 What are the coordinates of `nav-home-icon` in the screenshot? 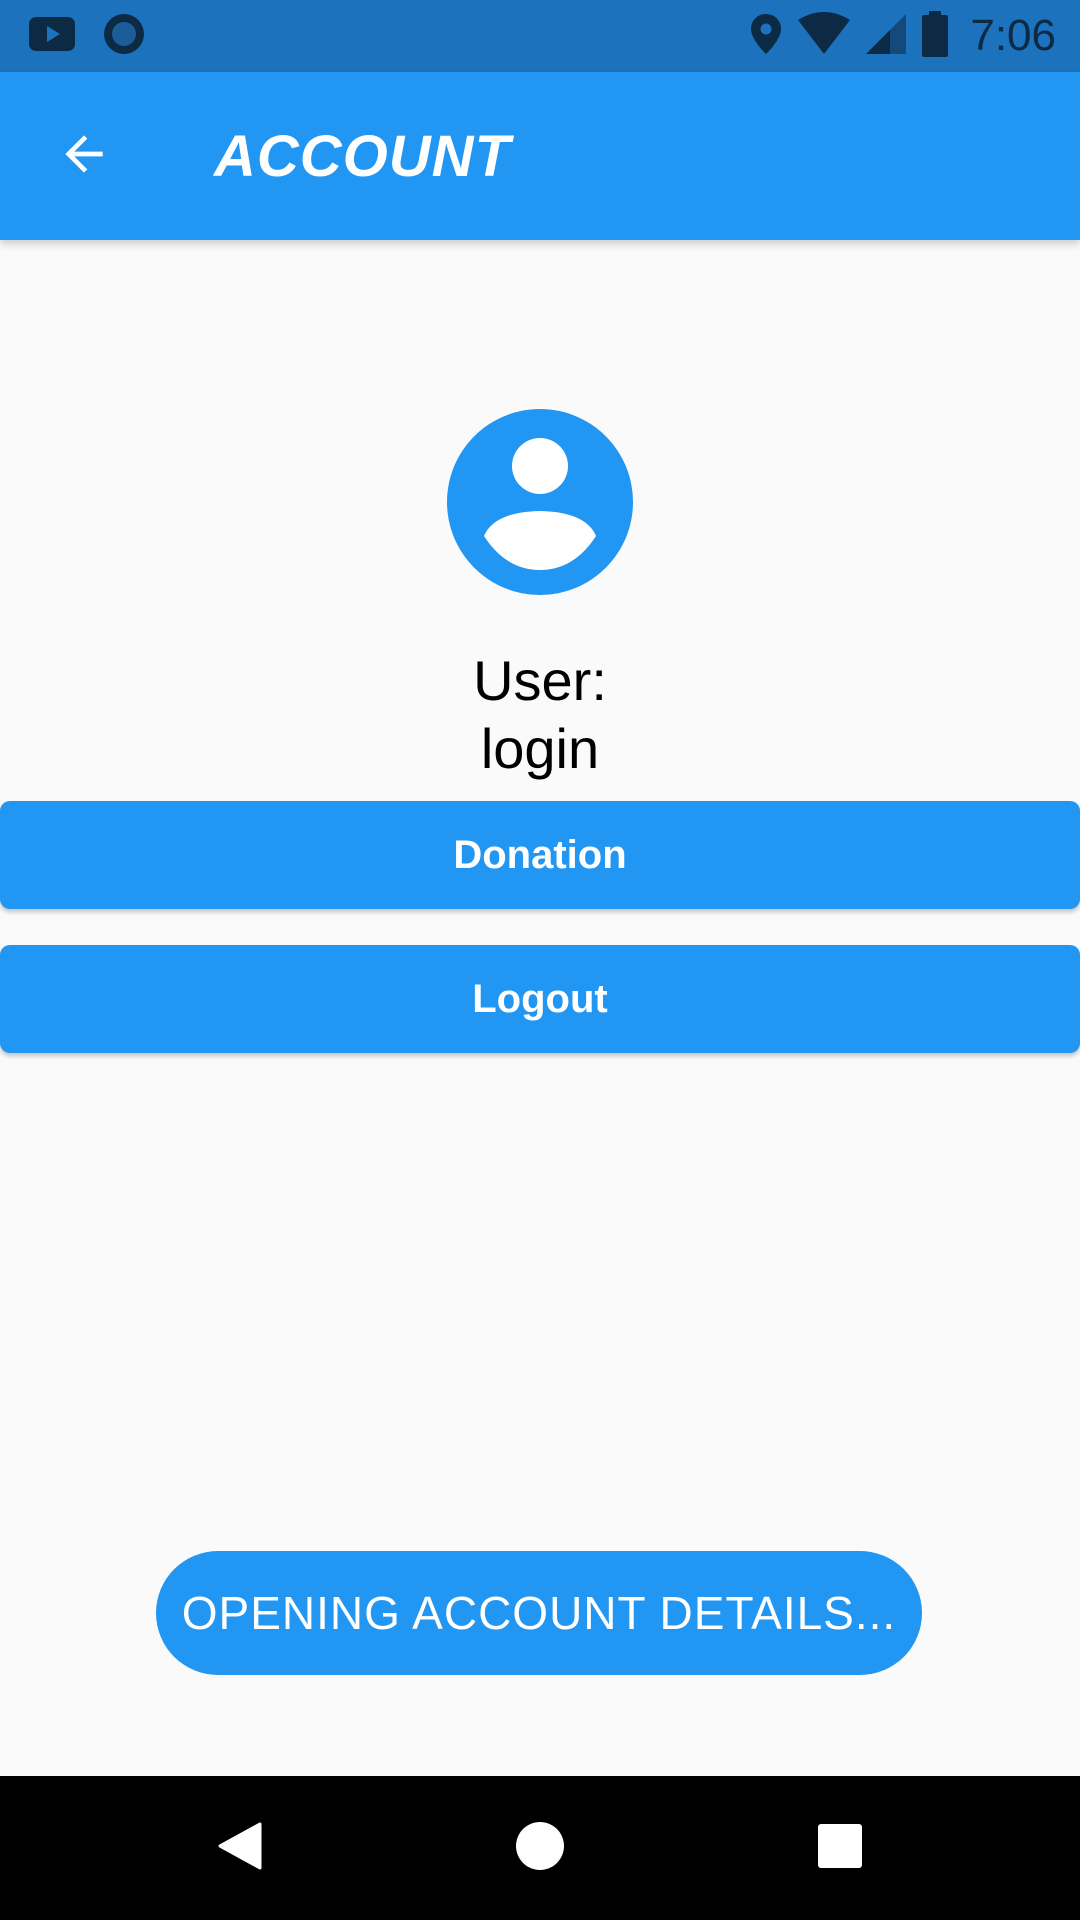 It's located at (540, 1848).